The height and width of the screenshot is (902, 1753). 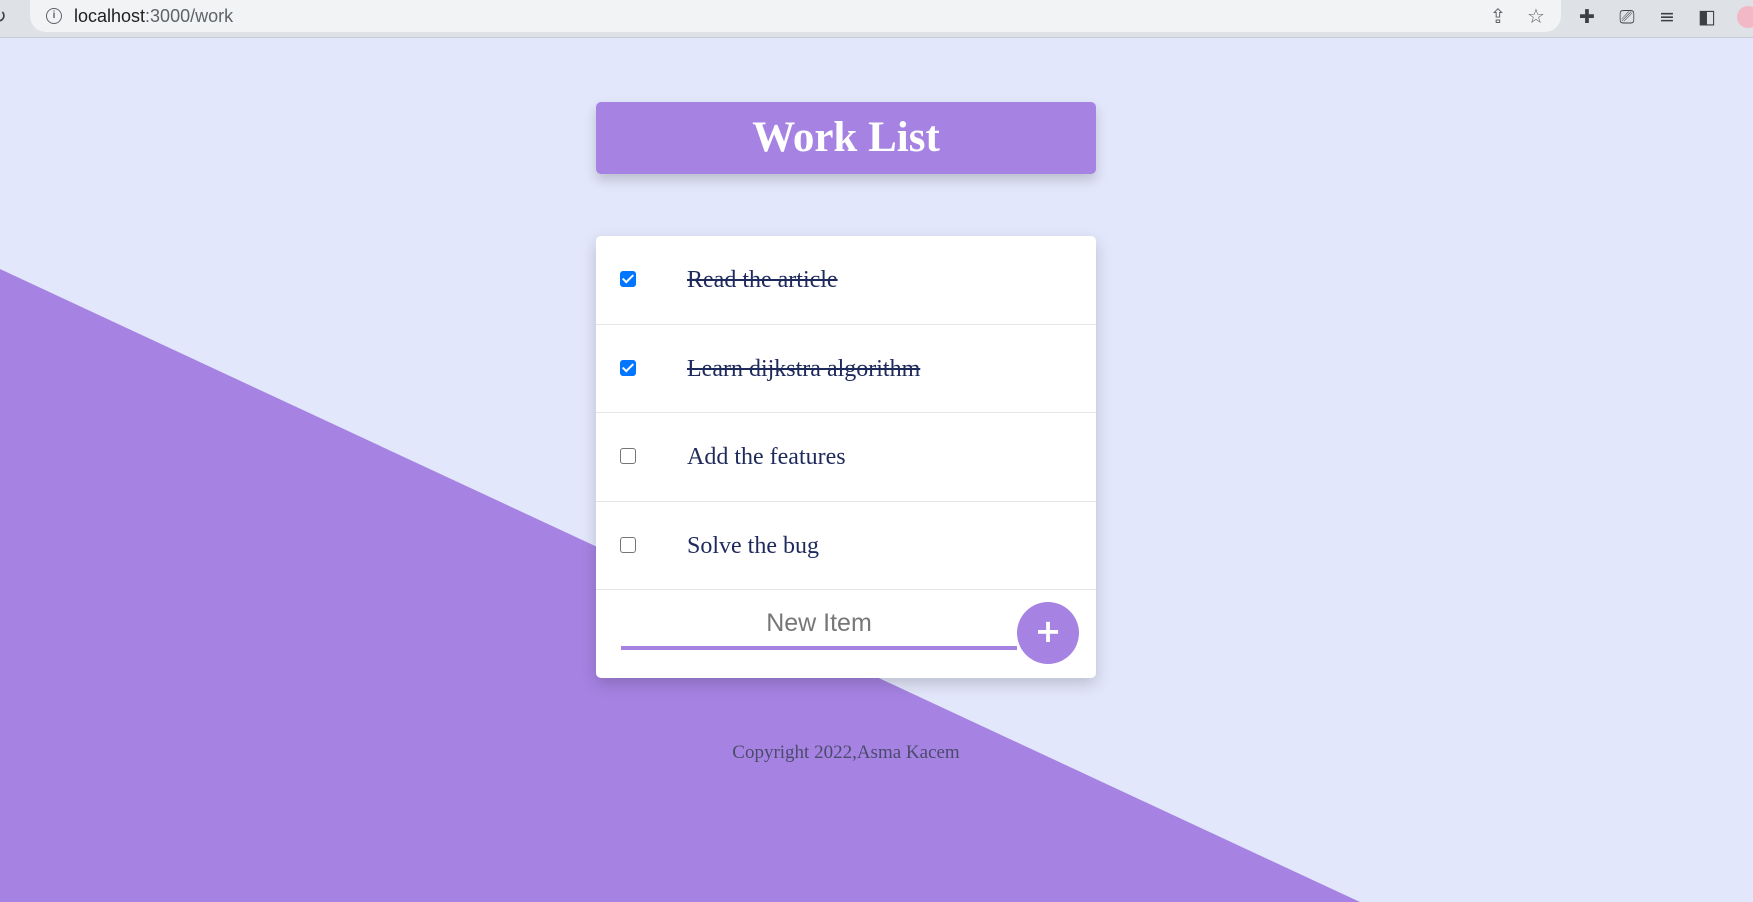 What do you see at coordinates (110, 16) in the screenshot?
I see `url-host: localhost` at bounding box center [110, 16].